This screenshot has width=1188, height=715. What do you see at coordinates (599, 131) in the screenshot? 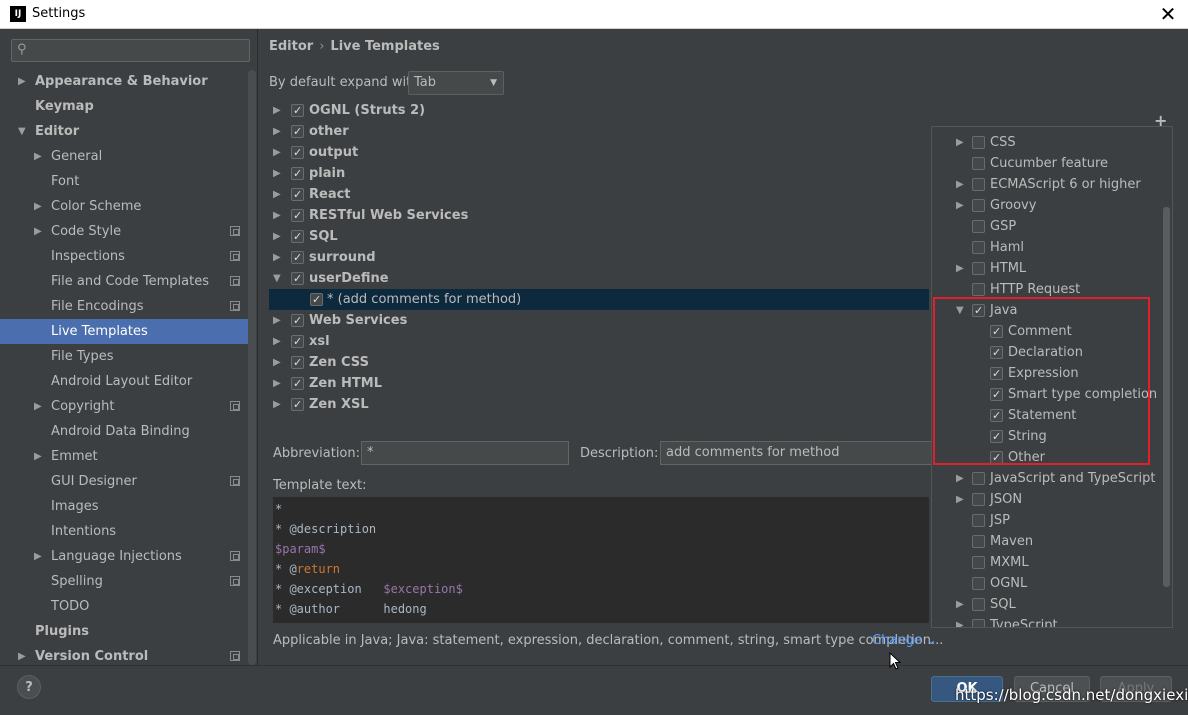
I see `template-group-row: ▶ other` at bounding box center [599, 131].